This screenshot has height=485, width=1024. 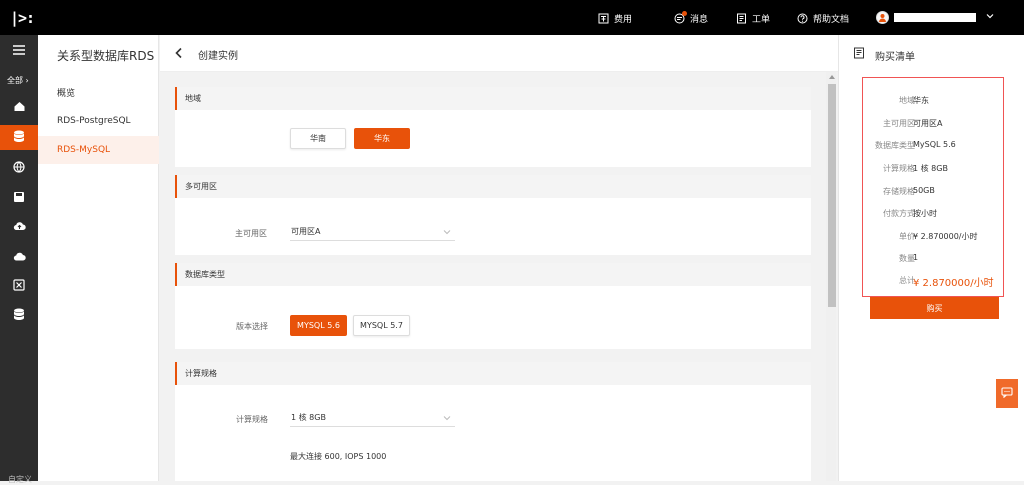 I want to click on summary-row: 单价 ¥ 2.870000/小时, so click(x=934, y=237).